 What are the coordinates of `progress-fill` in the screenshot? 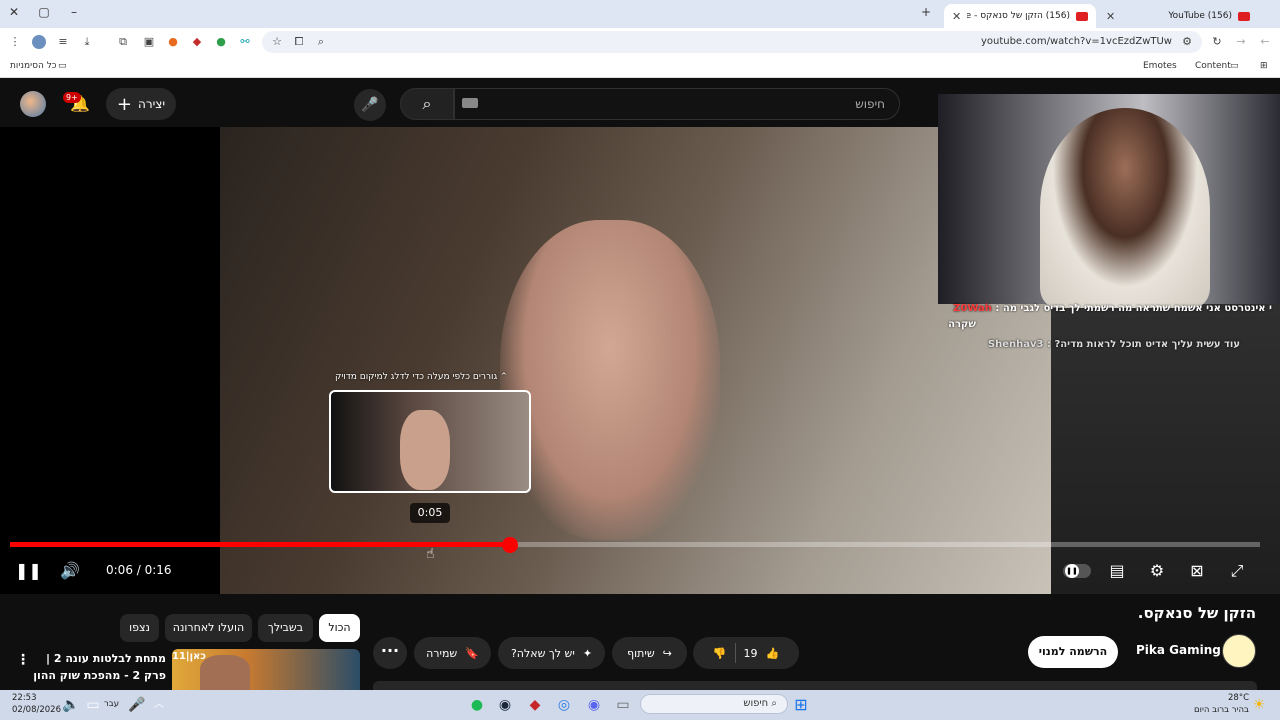 It's located at (260, 544).